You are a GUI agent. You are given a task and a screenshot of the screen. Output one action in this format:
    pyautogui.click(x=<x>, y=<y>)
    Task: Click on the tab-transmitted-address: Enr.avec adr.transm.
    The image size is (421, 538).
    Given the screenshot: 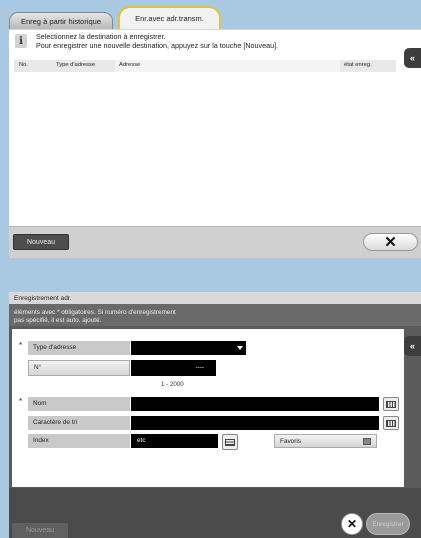 What is the action you would take?
    pyautogui.click(x=169, y=17)
    